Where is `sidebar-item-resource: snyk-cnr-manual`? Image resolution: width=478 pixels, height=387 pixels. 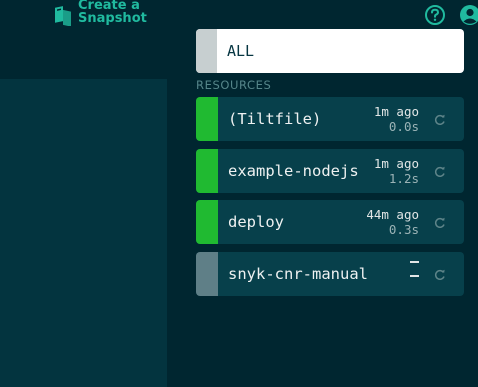 sidebar-item-resource: snyk-cnr-manual is located at coordinates (330, 274).